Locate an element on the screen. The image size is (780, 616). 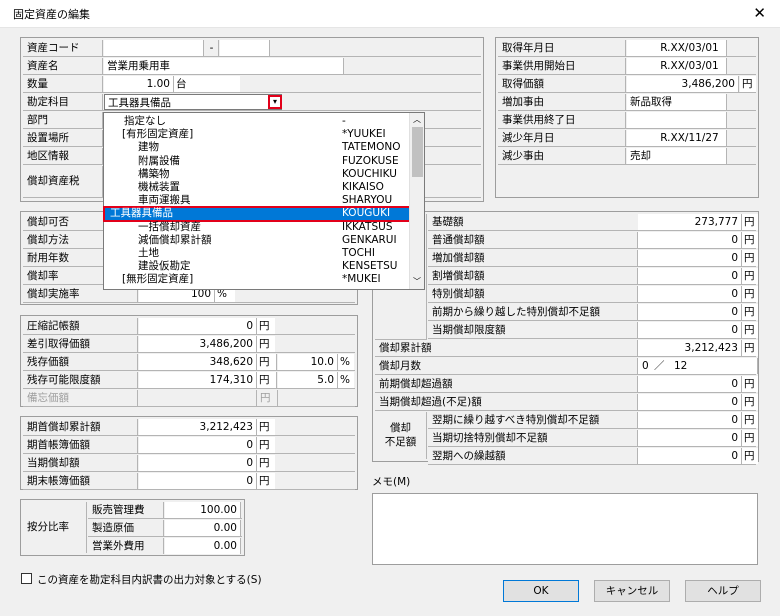
dropdown-option: 車両運搬具 SHARYOU is located at coordinates (257, 200).